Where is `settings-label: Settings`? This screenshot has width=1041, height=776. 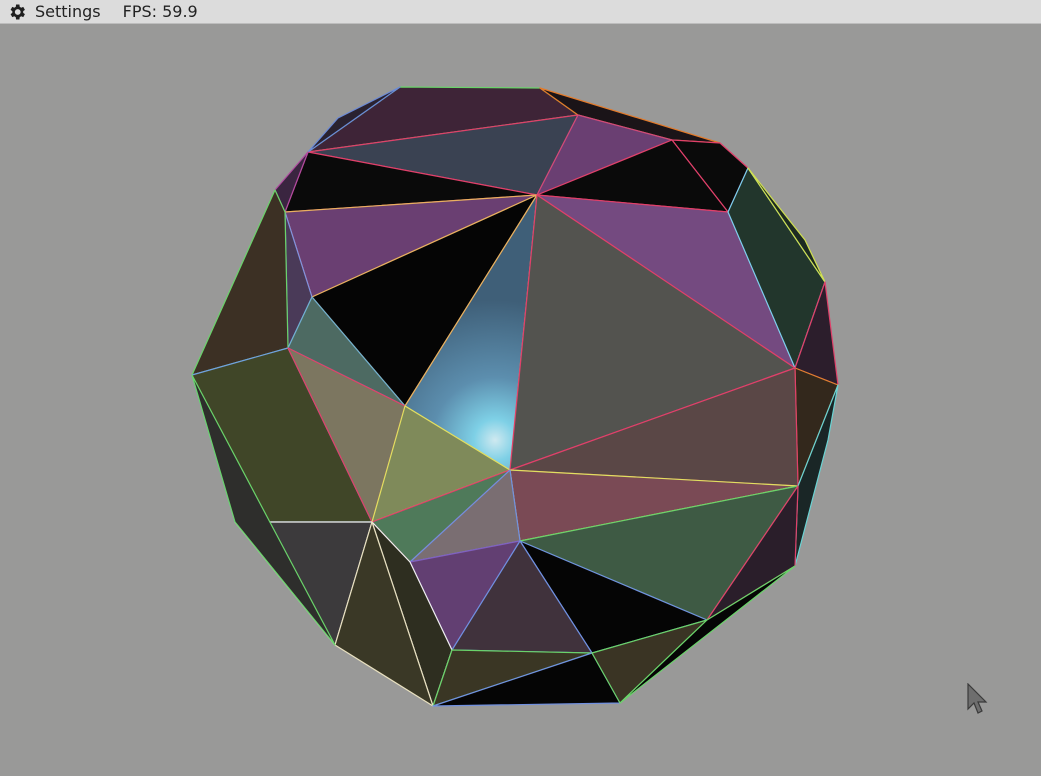 settings-label: Settings is located at coordinates (68, 11).